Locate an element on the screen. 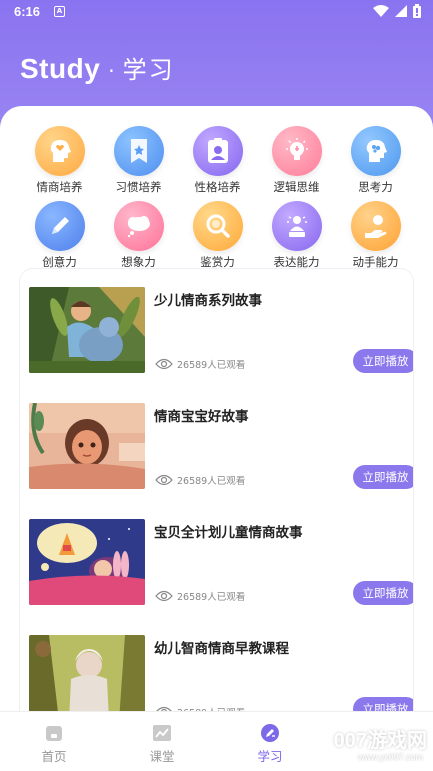 This screenshot has width=433, height=771. status-time: 6:16 is located at coordinates (27, 11).